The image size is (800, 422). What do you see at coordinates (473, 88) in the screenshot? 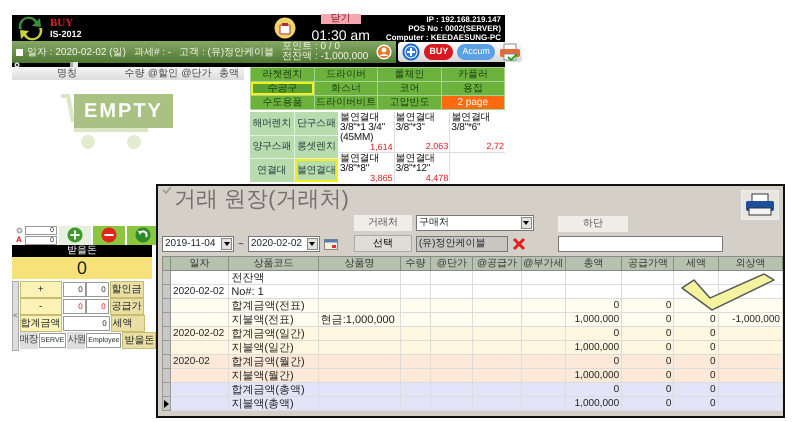
I see `category-button: 용접` at bounding box center [473, 88].